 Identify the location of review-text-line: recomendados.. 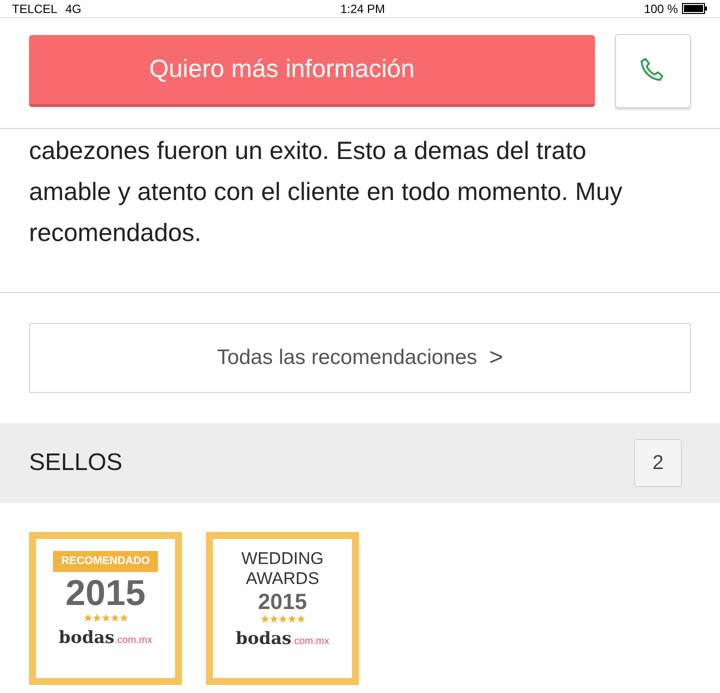
(115, 233).